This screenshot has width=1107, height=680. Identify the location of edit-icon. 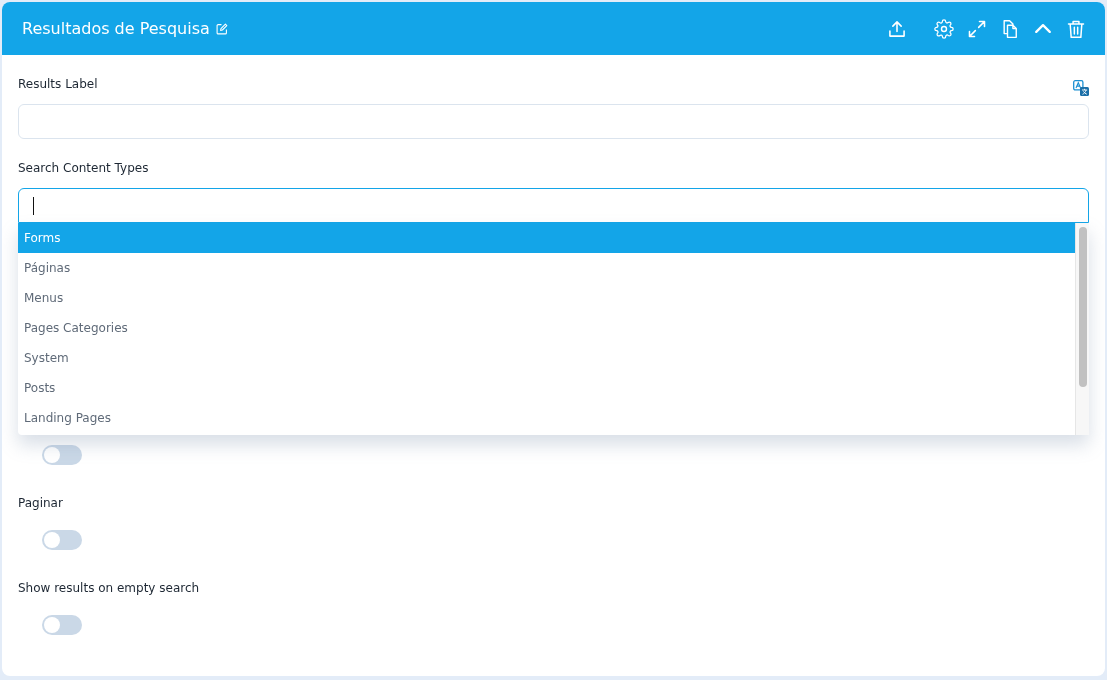
(221, 28).